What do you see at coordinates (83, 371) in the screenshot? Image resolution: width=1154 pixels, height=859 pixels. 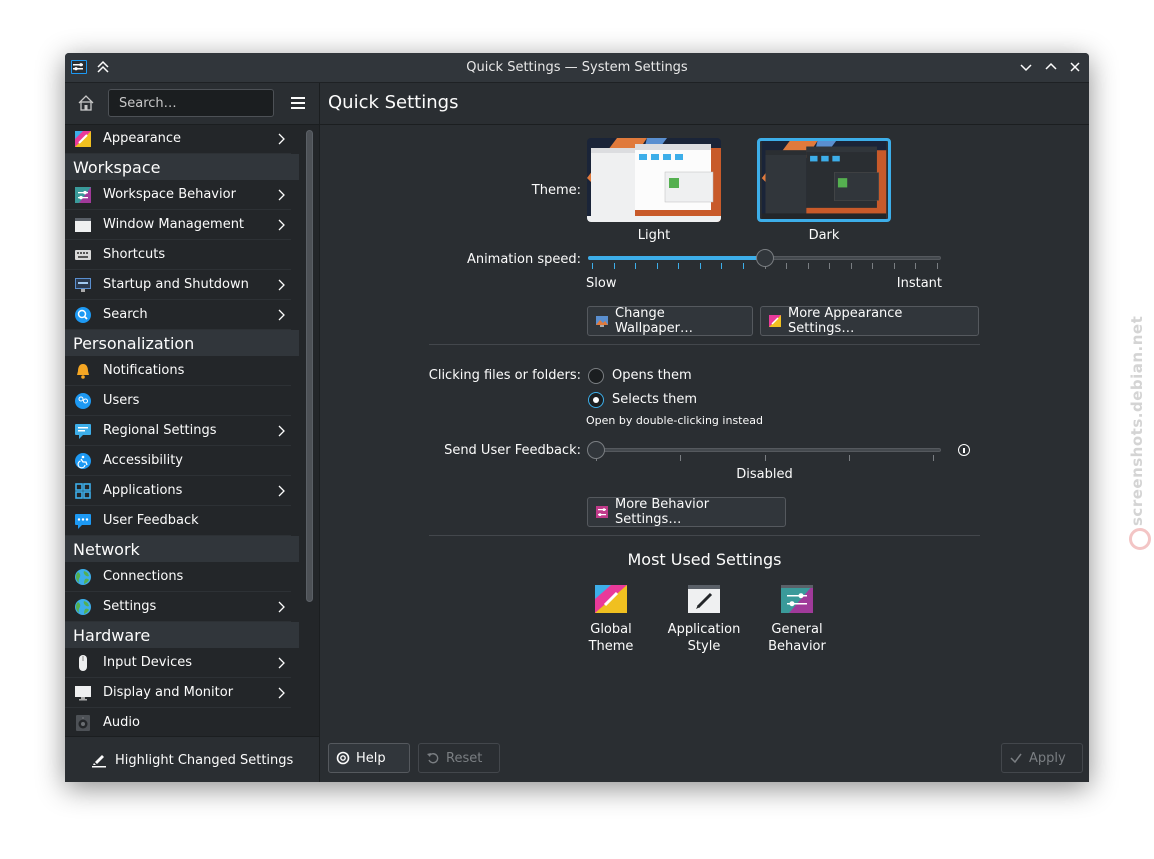 I see `bell-icon` at bounding box center [83, 371].